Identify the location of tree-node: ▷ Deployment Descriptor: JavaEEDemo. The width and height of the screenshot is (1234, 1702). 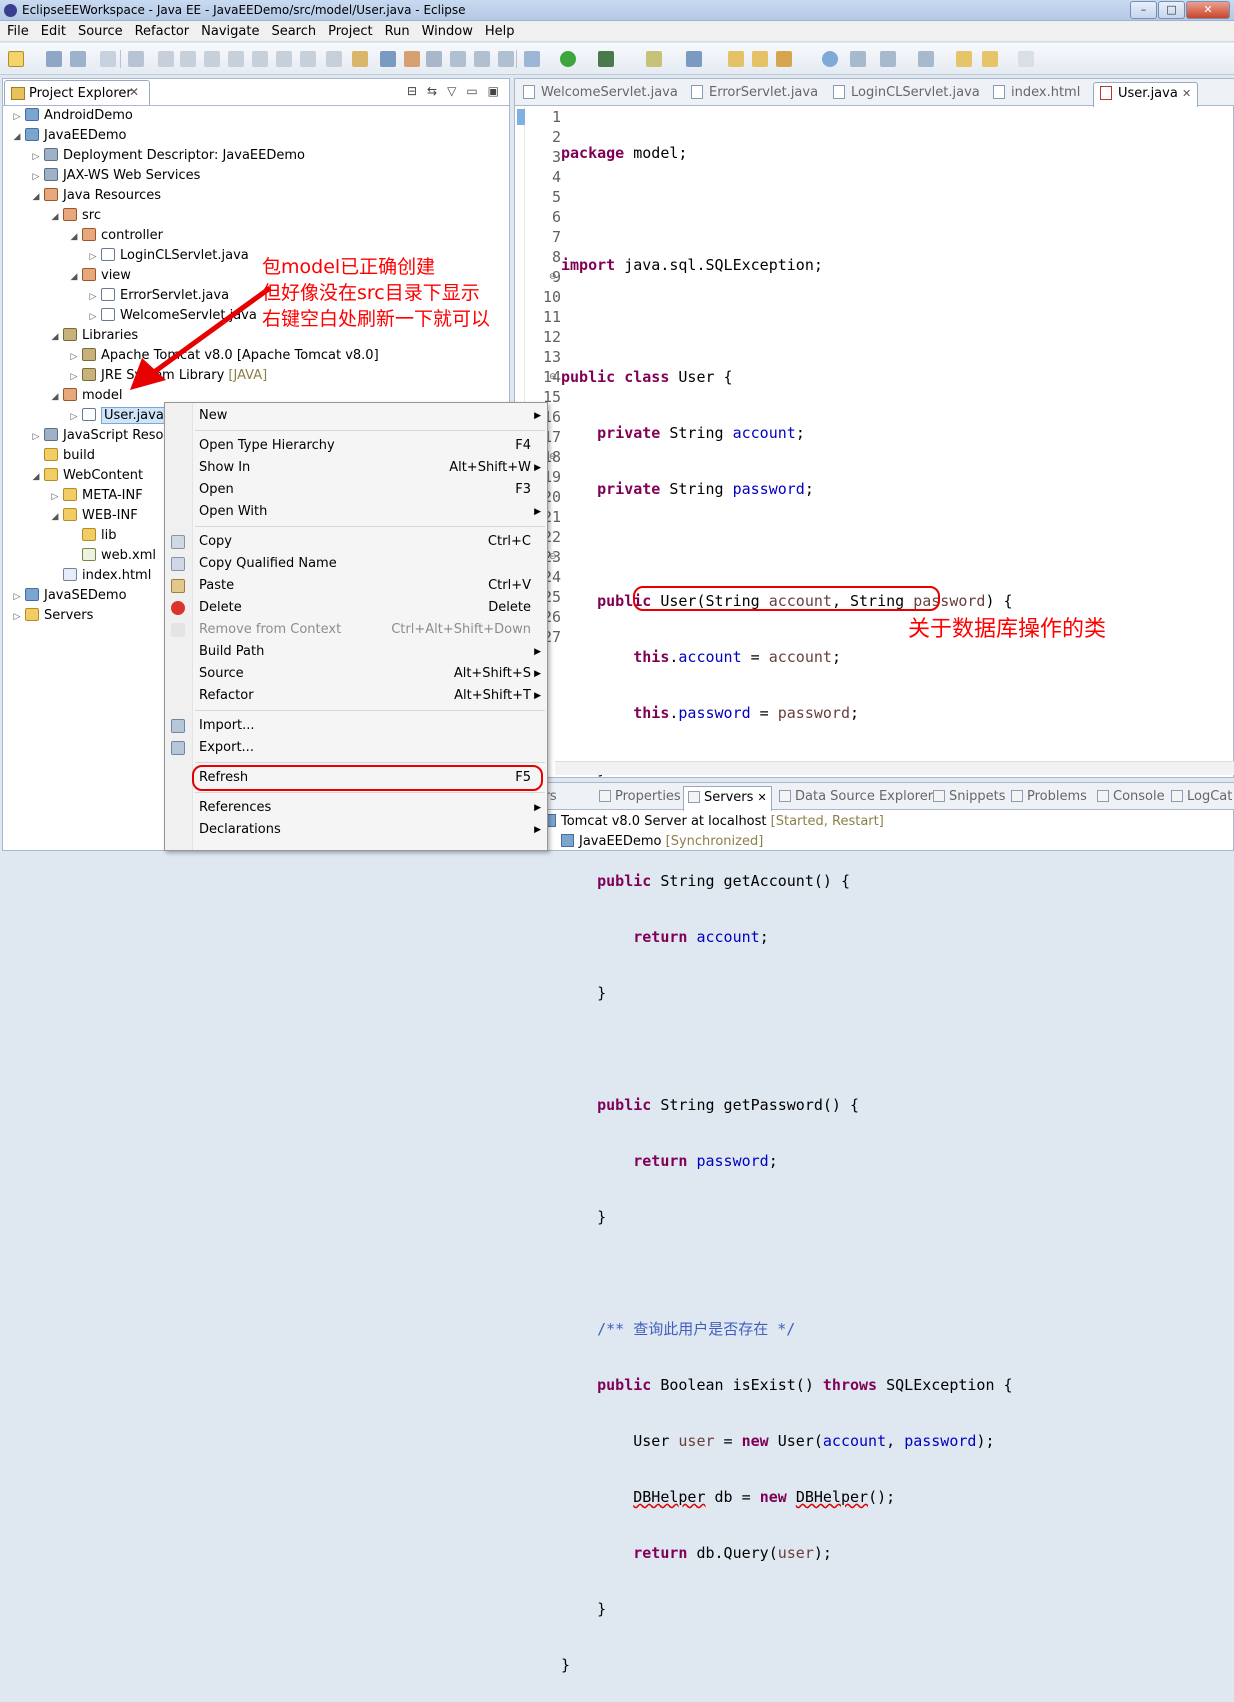
(167, 156).